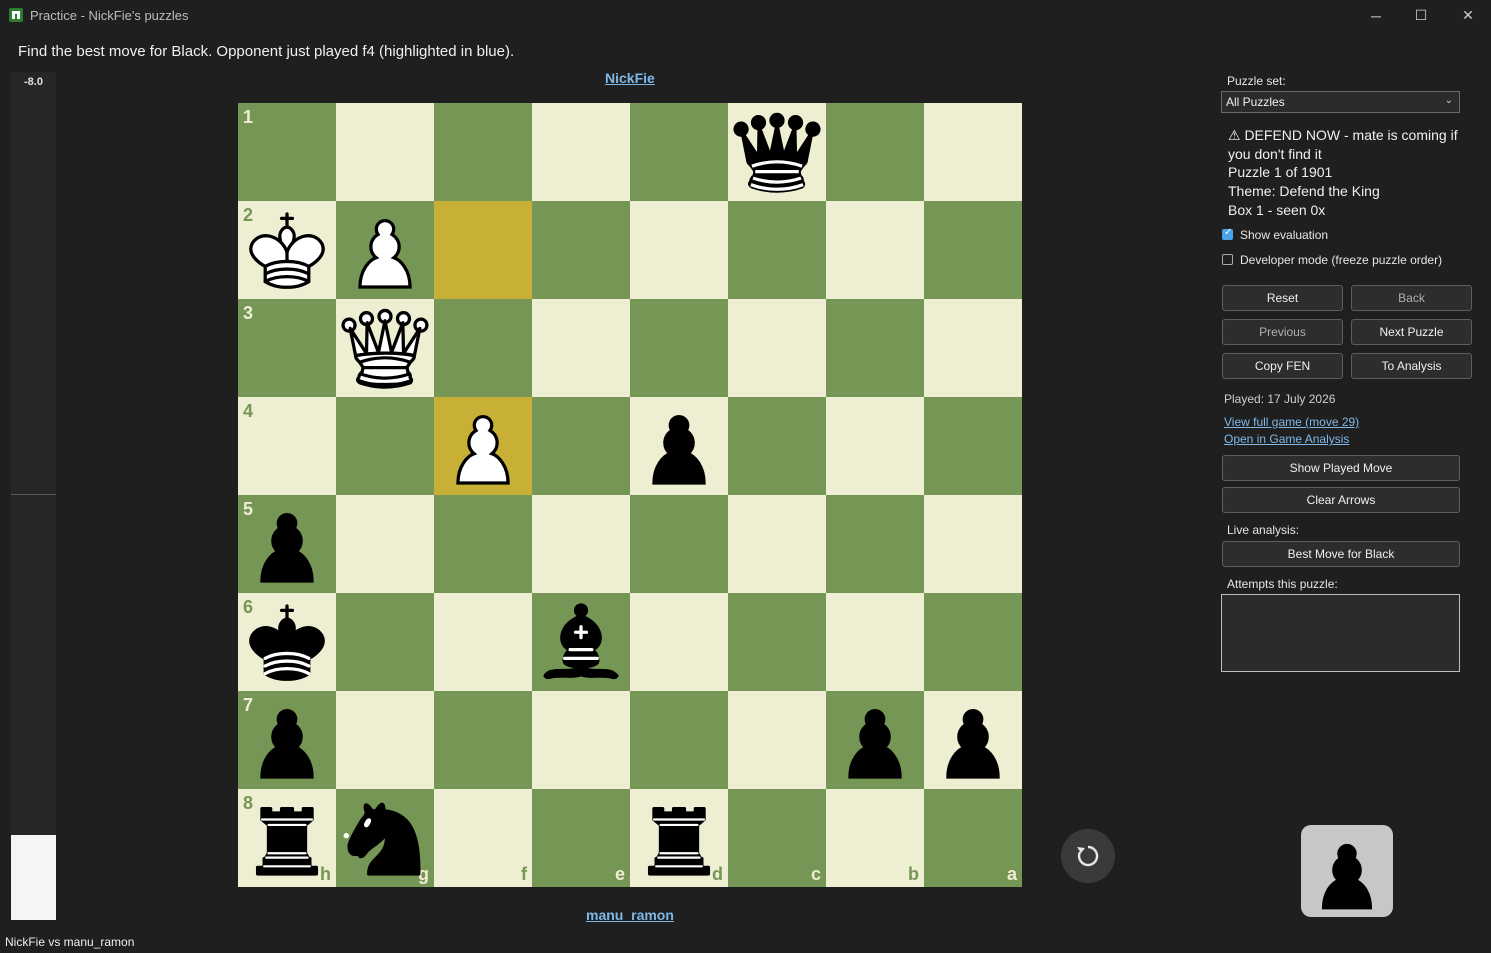 This screenshot has width=1491, height=953. I want to click on square-c3, so click(777, 348).